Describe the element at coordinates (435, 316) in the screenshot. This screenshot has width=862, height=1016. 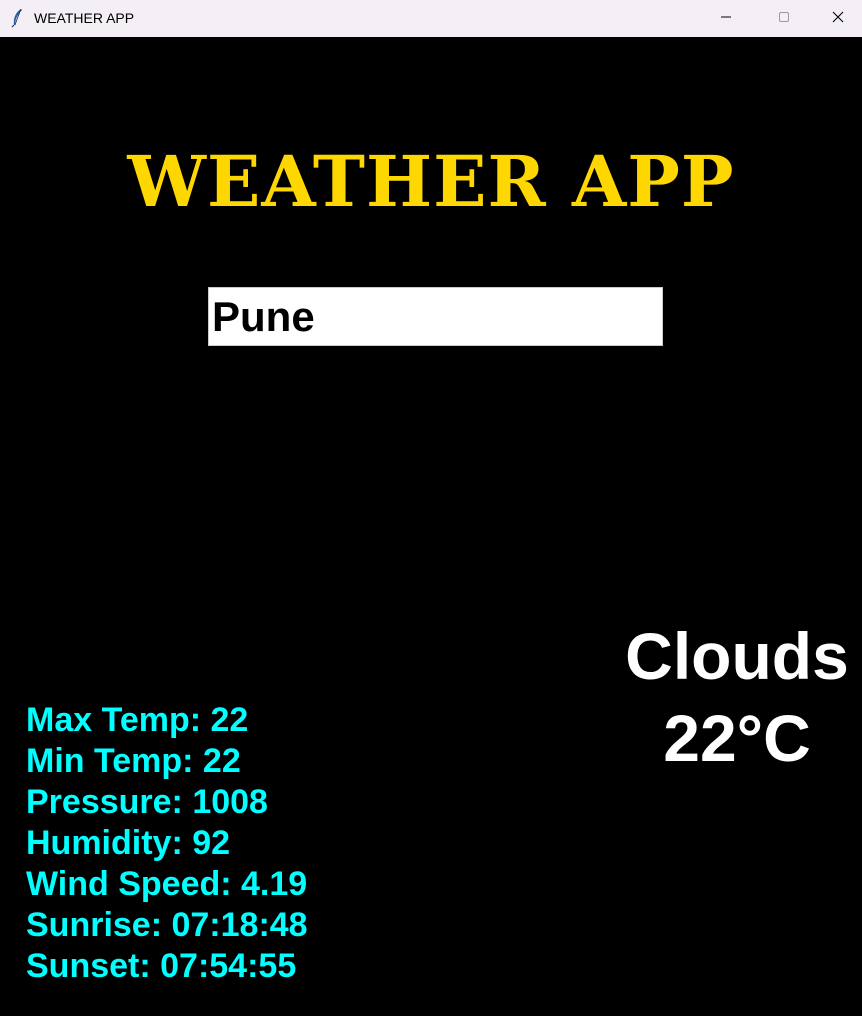
I see `city-search-input` at that location.